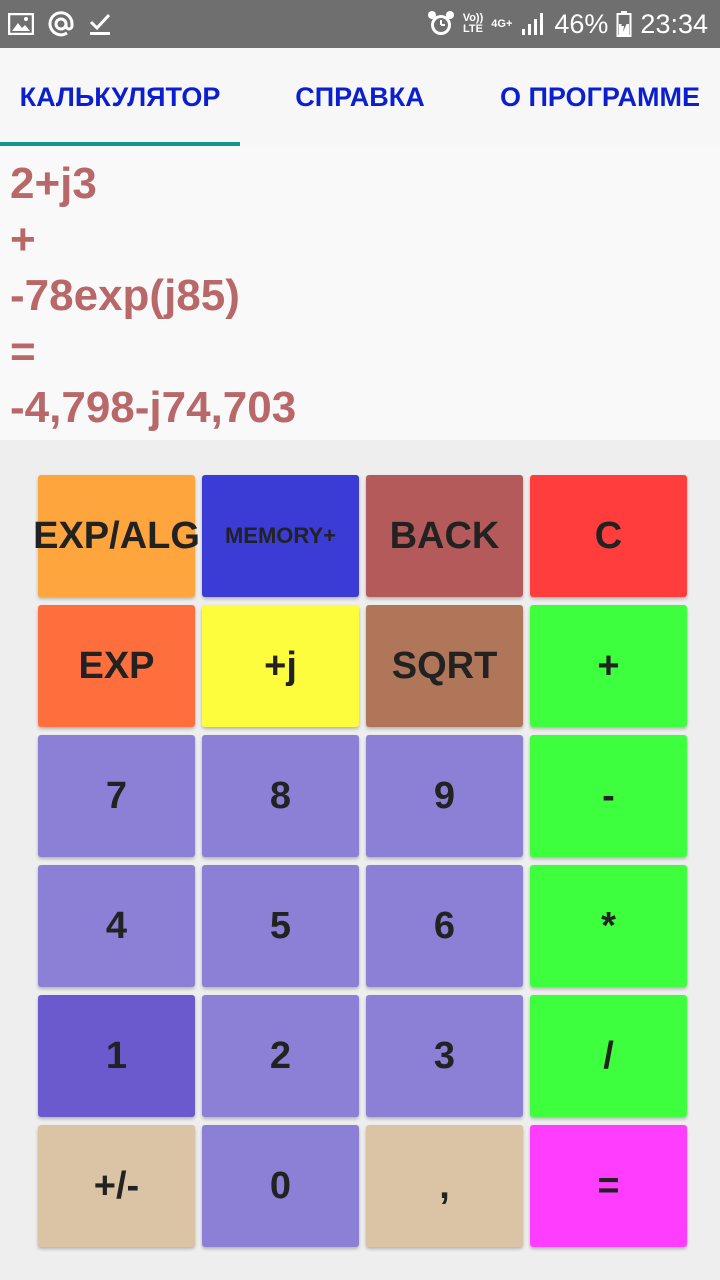  Describe the element at coordinates (624, 24) in the screenshot. I see `battery-icon` at that location.